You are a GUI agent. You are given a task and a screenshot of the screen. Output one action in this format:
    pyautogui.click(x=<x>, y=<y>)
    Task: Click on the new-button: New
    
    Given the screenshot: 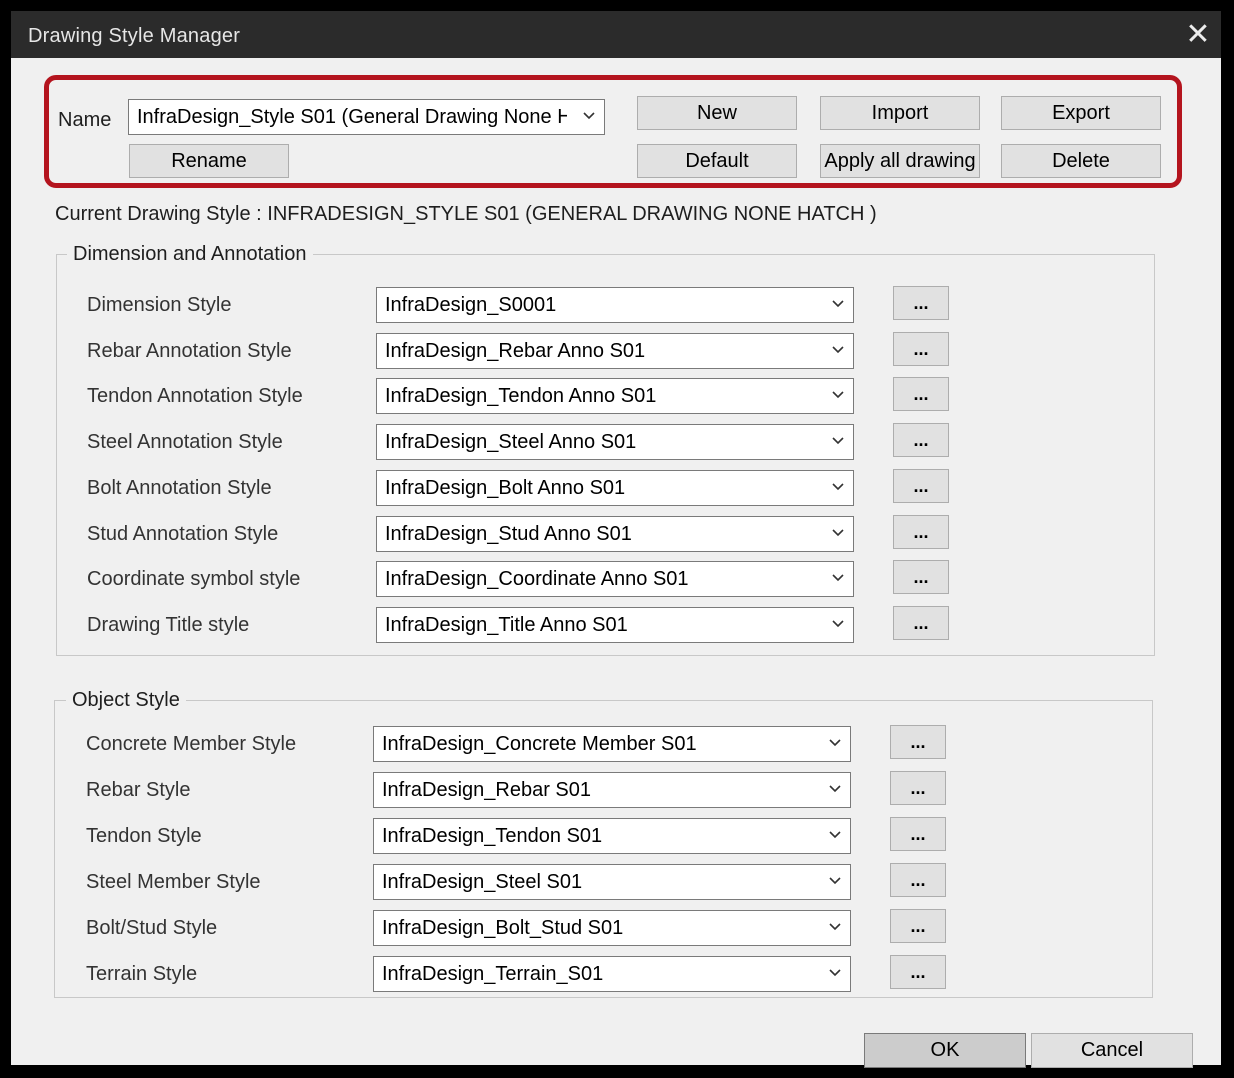 What is the action you would take?
    pyautogui.click(x=717, y=113)
    